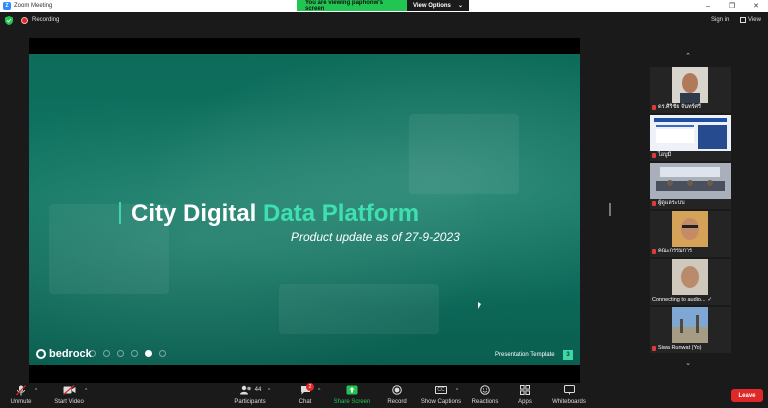 The width and height of the screenshot is (768, 408). What do you see at coordinates (269, 391) in the screenshot?
I see `participants-caret-icon: ^` at bounding box center [269, 391].